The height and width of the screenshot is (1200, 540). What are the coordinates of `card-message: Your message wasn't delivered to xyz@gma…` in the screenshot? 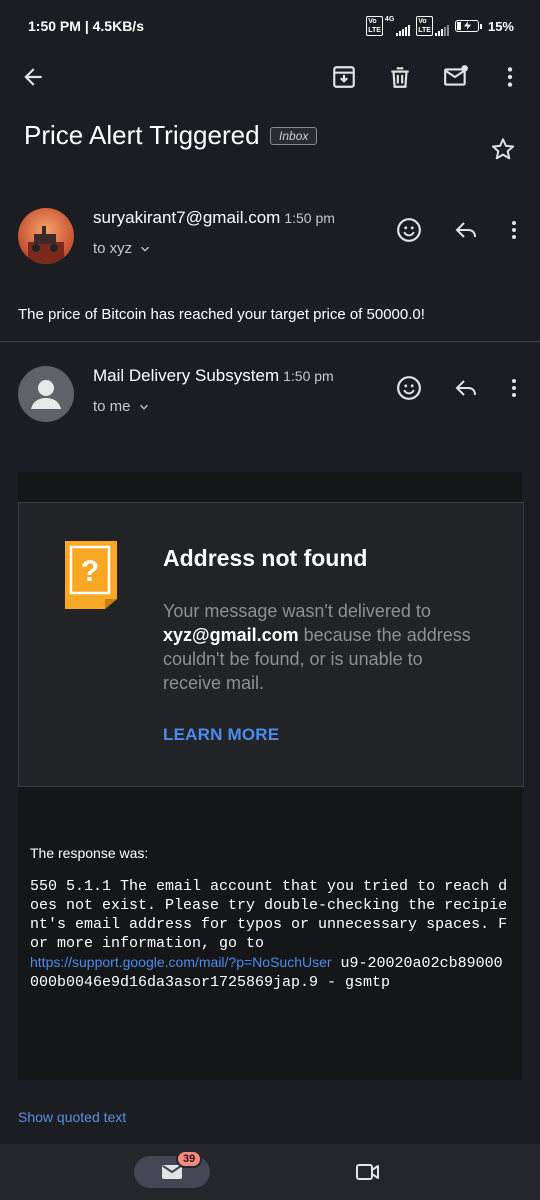 It's located at (318, 647).